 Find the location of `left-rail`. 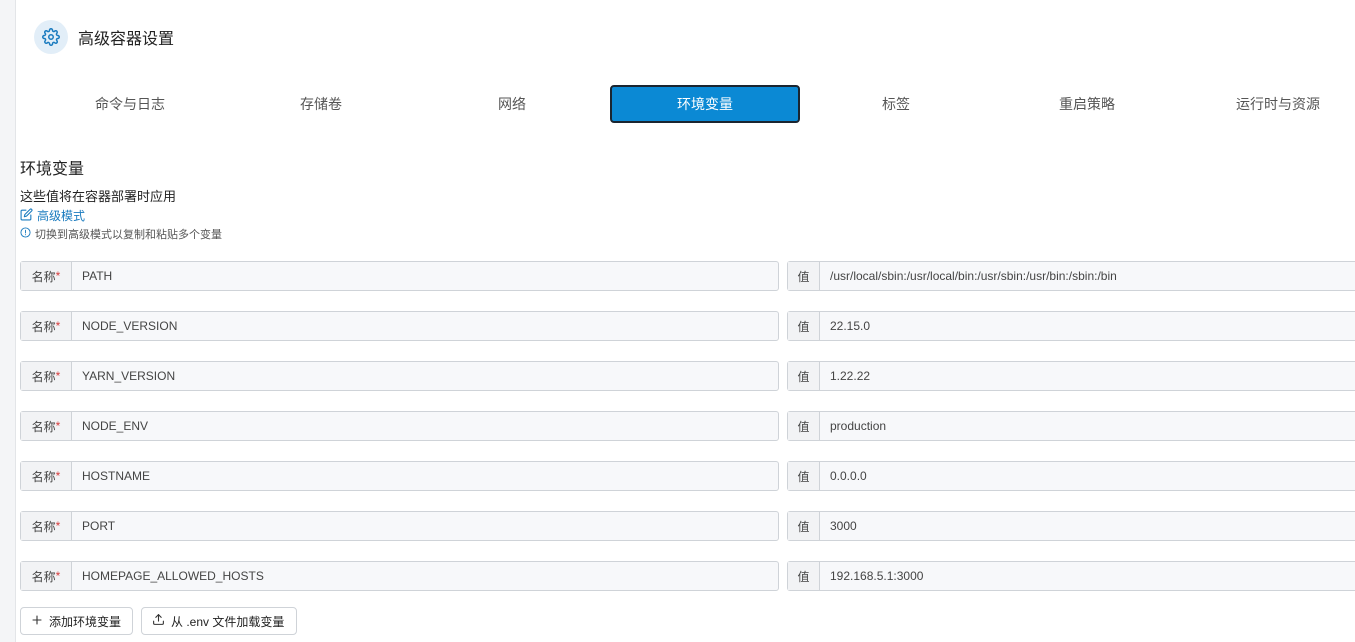

left-rail is located at coordinates (8, 321).